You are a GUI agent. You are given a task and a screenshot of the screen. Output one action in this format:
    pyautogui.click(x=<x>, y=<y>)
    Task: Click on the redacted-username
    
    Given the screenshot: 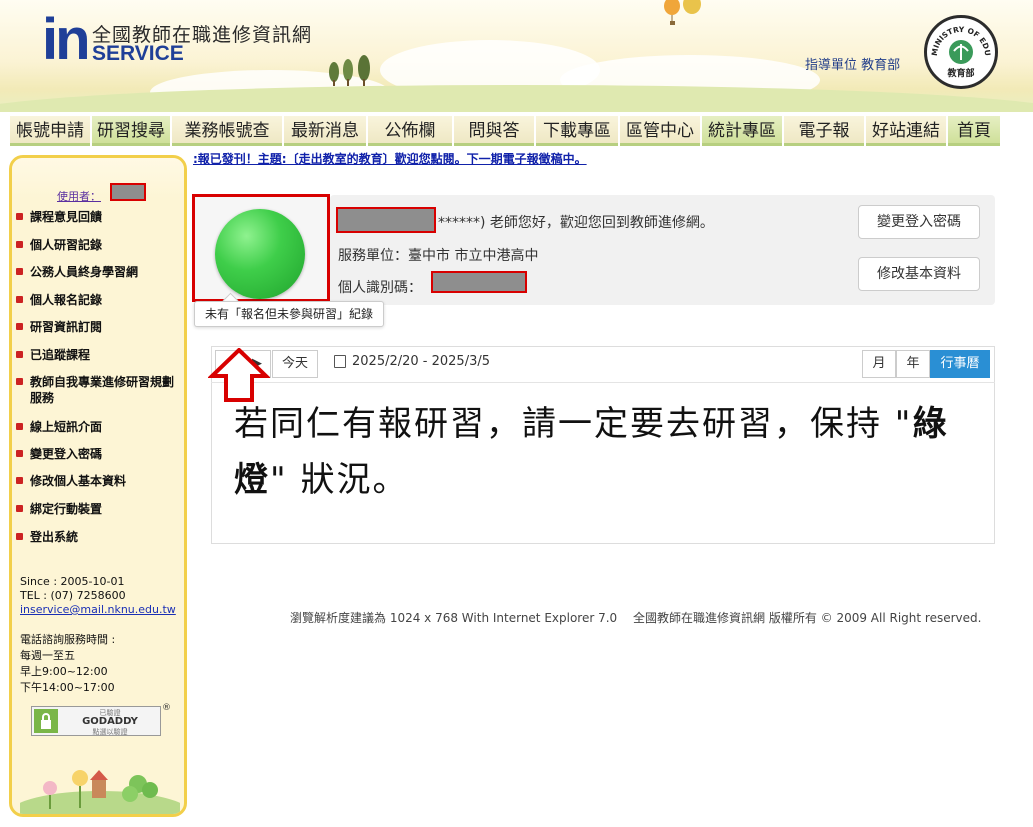 What is the action you would take?
    pyautogui.click(x=128, y=192)
    